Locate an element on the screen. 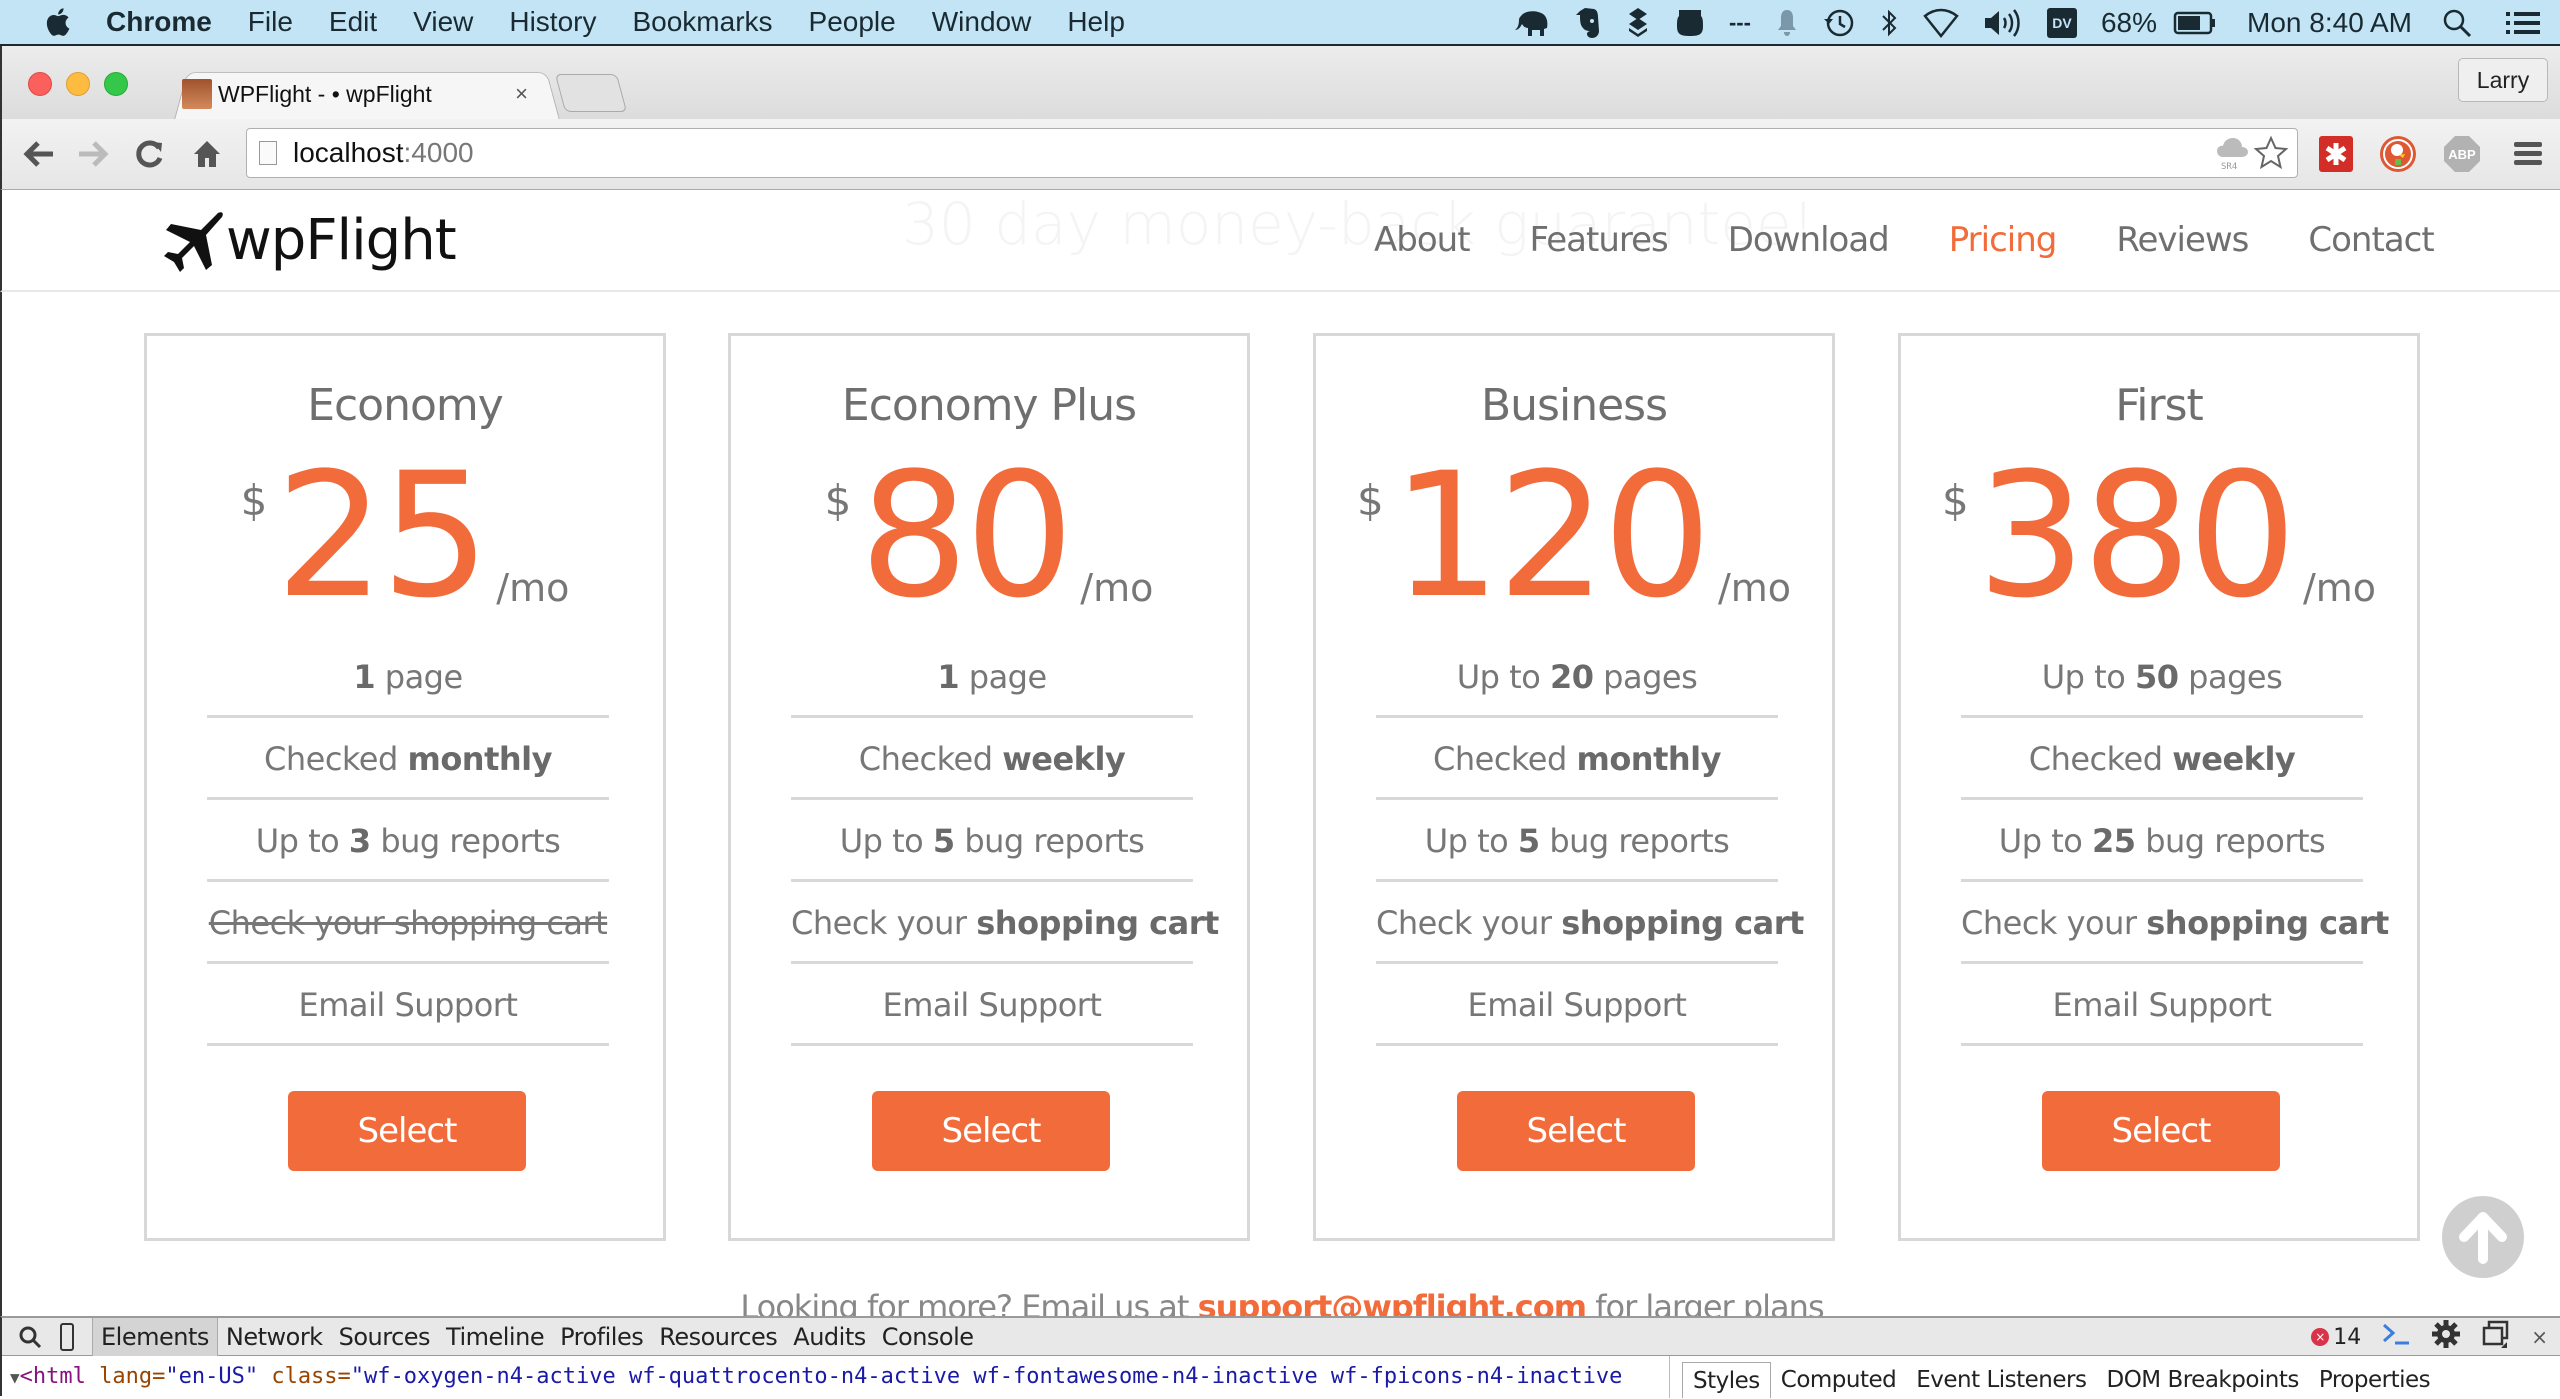 Image resolution: width=2560 pixels, height=1399 pixels. home-button is located at coordinates (207, 154).